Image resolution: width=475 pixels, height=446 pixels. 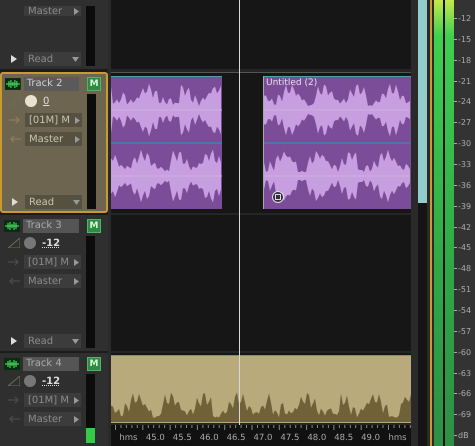 What do you see at coordinates (465, 39) in the screenshot?
I see `db-scale-label: -15` at bounding box center [465, 39].